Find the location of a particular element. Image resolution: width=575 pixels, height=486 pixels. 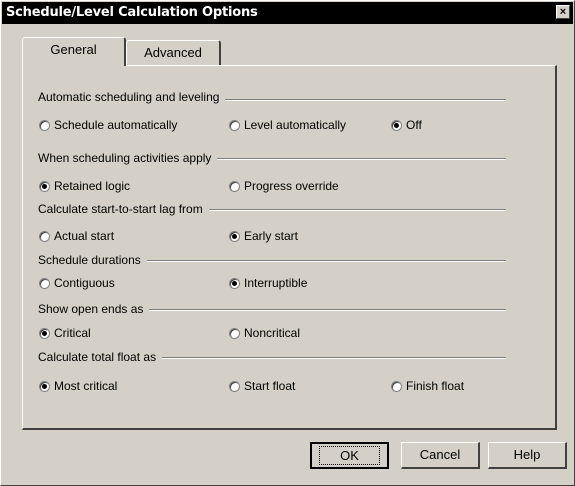

radio-interruptible: Interruptible is located at coordinates (268, 283).